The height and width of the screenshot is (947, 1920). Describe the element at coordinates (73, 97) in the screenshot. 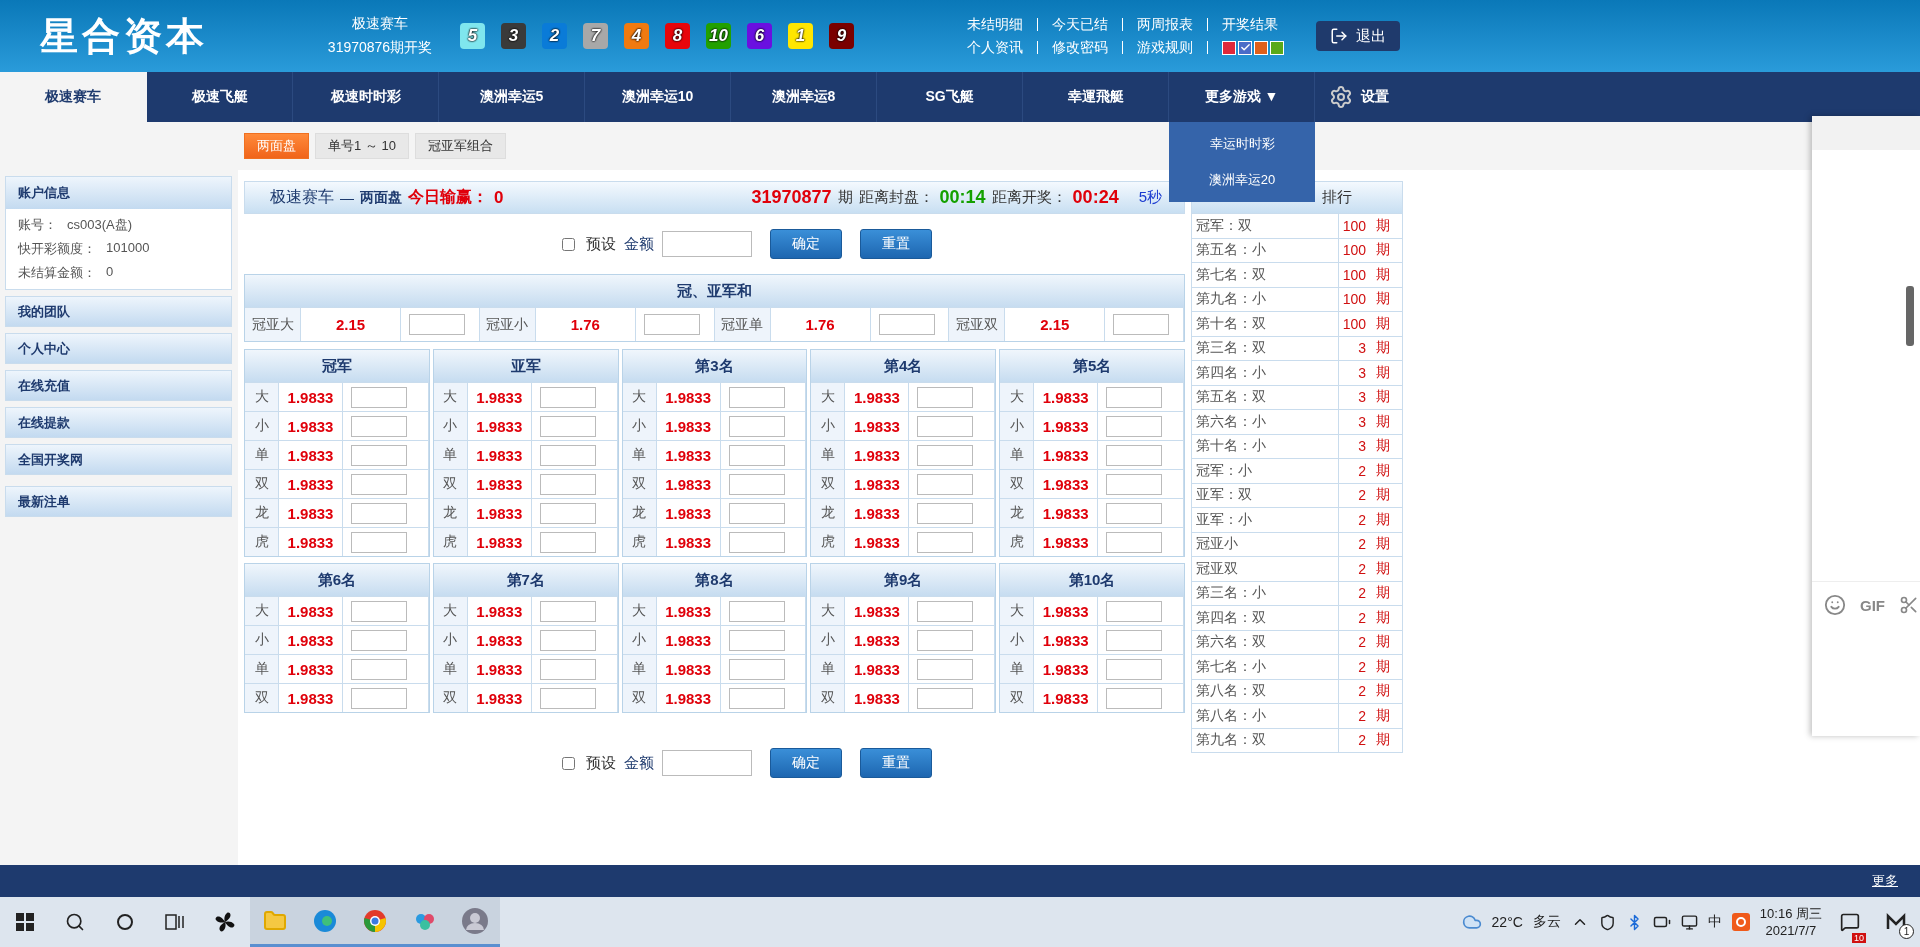

I see `nav-tab: 极速赛车` at that location.